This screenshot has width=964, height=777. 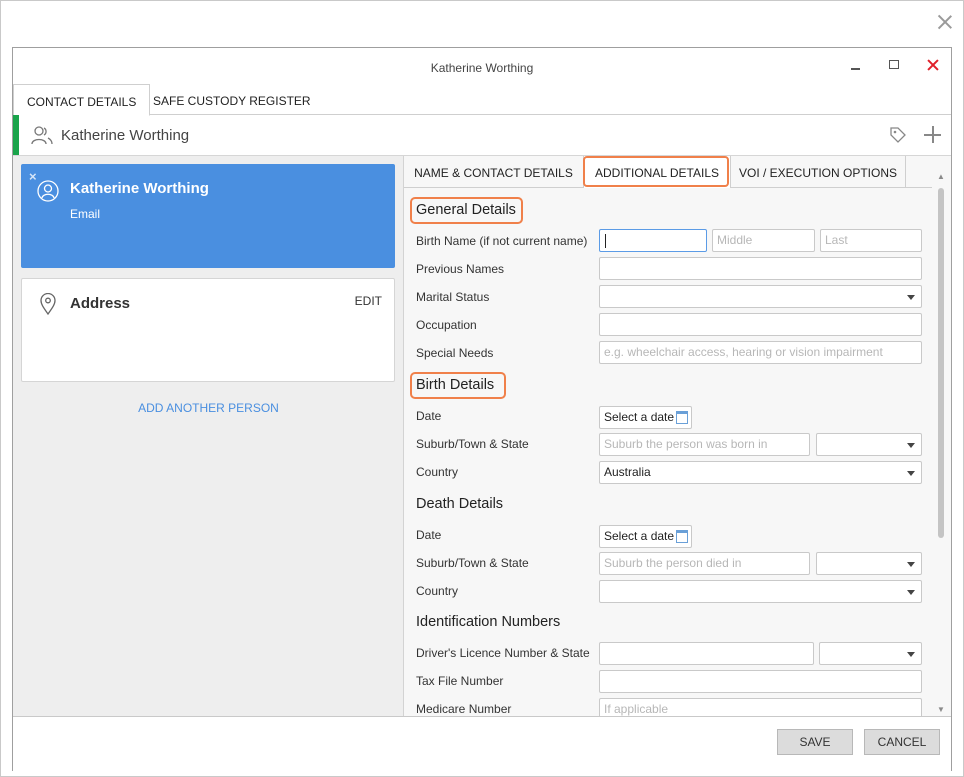 I want to click on maximize-icon, so click(x=894, y=64).